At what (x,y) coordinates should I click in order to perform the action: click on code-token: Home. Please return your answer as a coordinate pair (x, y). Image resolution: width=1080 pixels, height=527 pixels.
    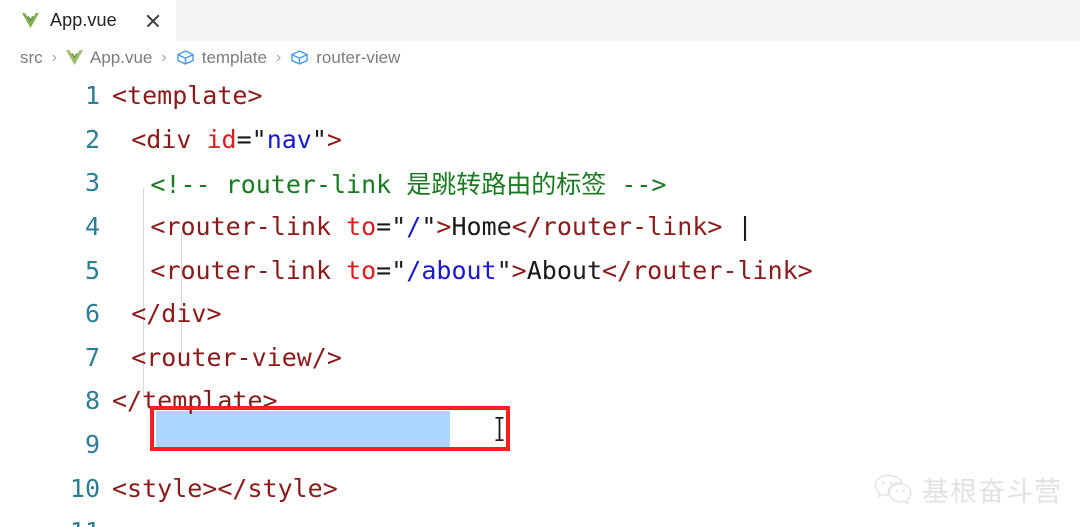
    Looking at the image, I should click on (481, 227).